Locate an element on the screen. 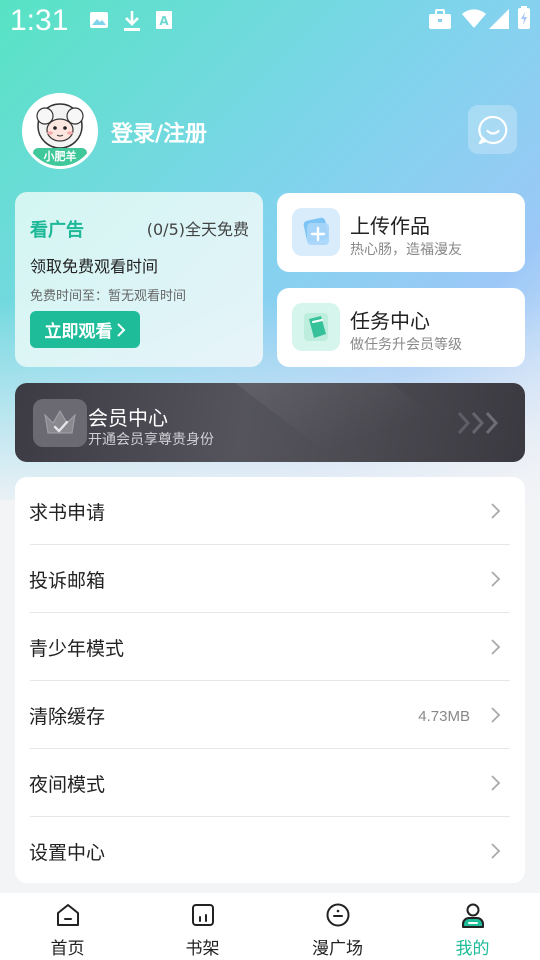 The width and height of the screenshot is (540, 960). vip-subtitle: 开通会员享尊贵身份 is located at coordinates (151, 440).